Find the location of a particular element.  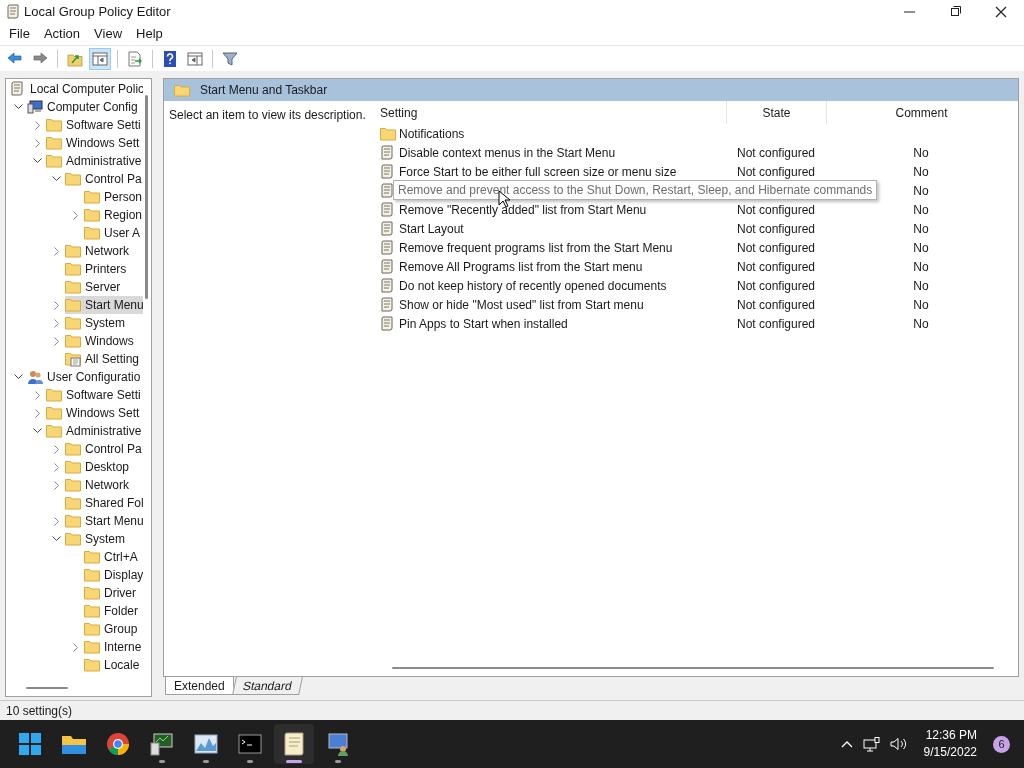

menu-item: Action is located at coordinates (62, 34).